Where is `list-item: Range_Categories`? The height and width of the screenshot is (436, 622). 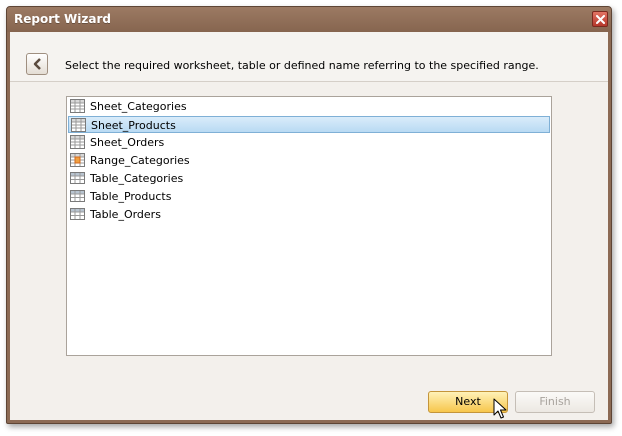
list-item: Range_Categories is located at coordinates (309, 160).